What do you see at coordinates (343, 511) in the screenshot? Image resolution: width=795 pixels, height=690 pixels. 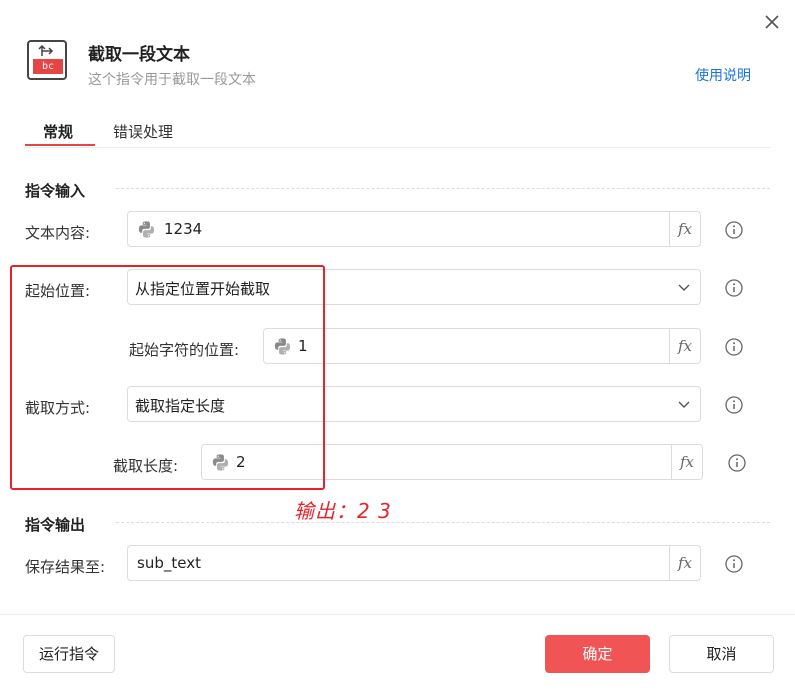 I see `annotation-text: 输出：2 3` at bounding box center [343, 511].